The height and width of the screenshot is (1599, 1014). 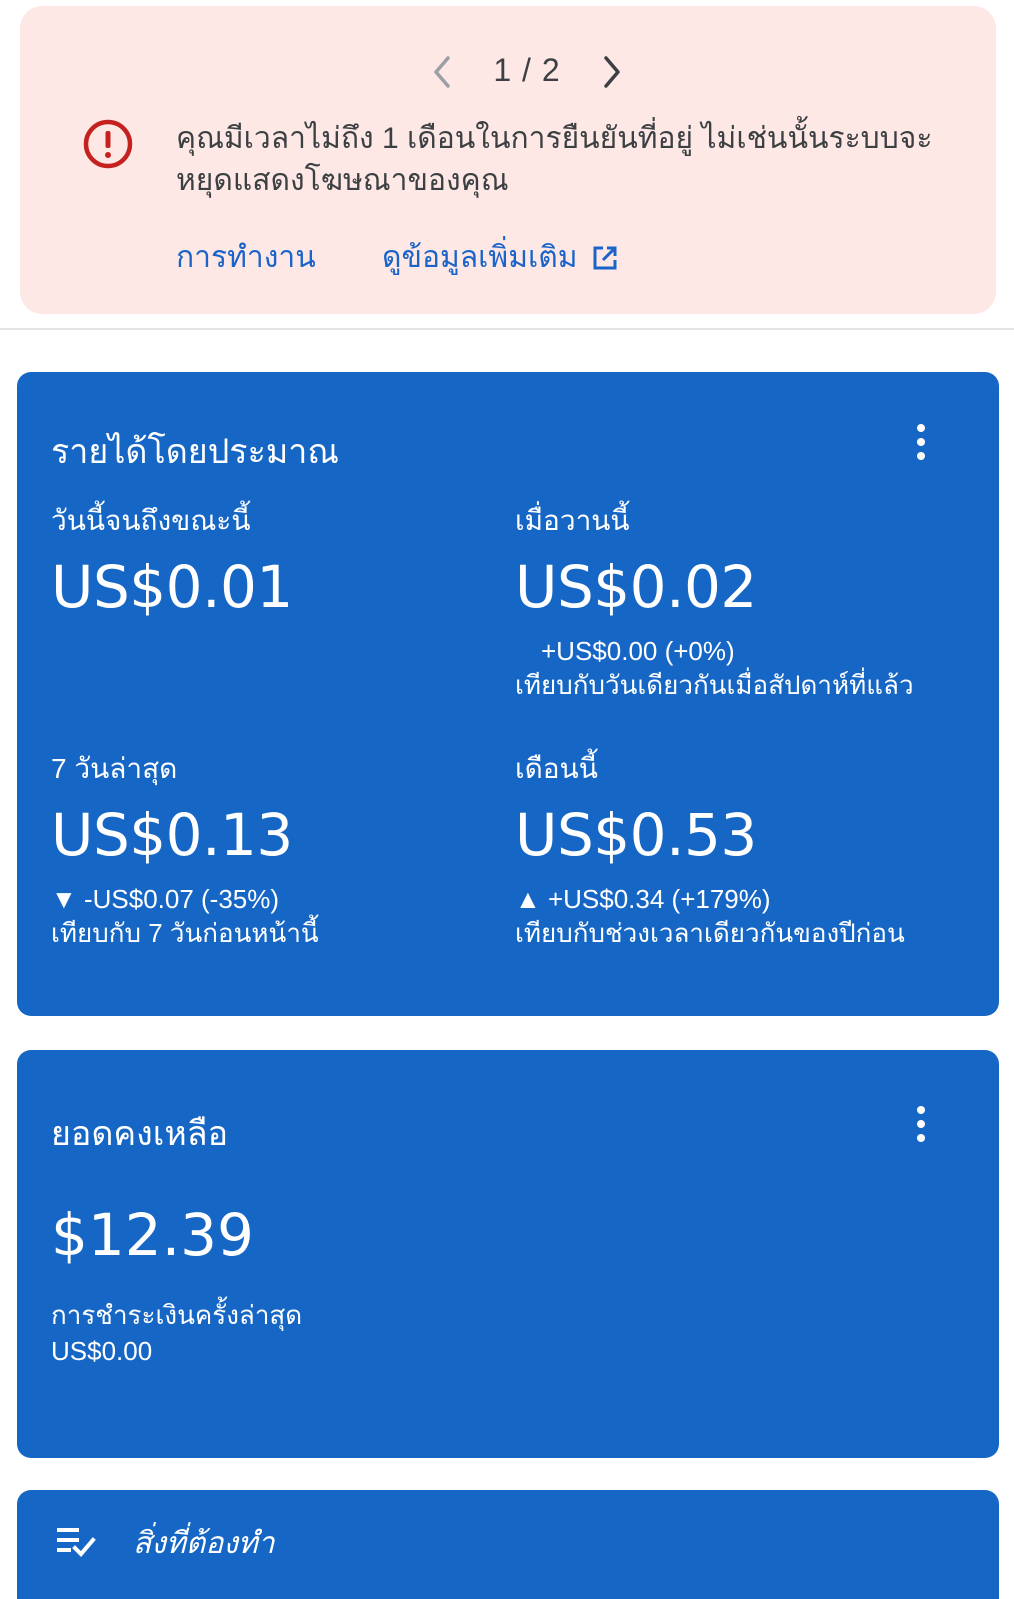 I want to click on metric-month-change: ▲ +US$0.34 (+179%), so click(x=643, y=899).